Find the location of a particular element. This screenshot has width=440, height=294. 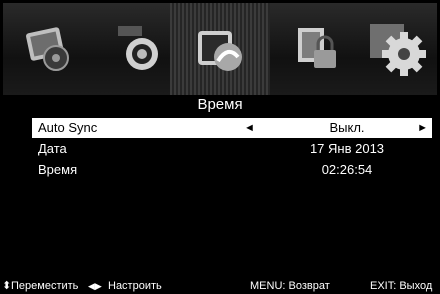

sound-icon is located at coordinates (138, 48).